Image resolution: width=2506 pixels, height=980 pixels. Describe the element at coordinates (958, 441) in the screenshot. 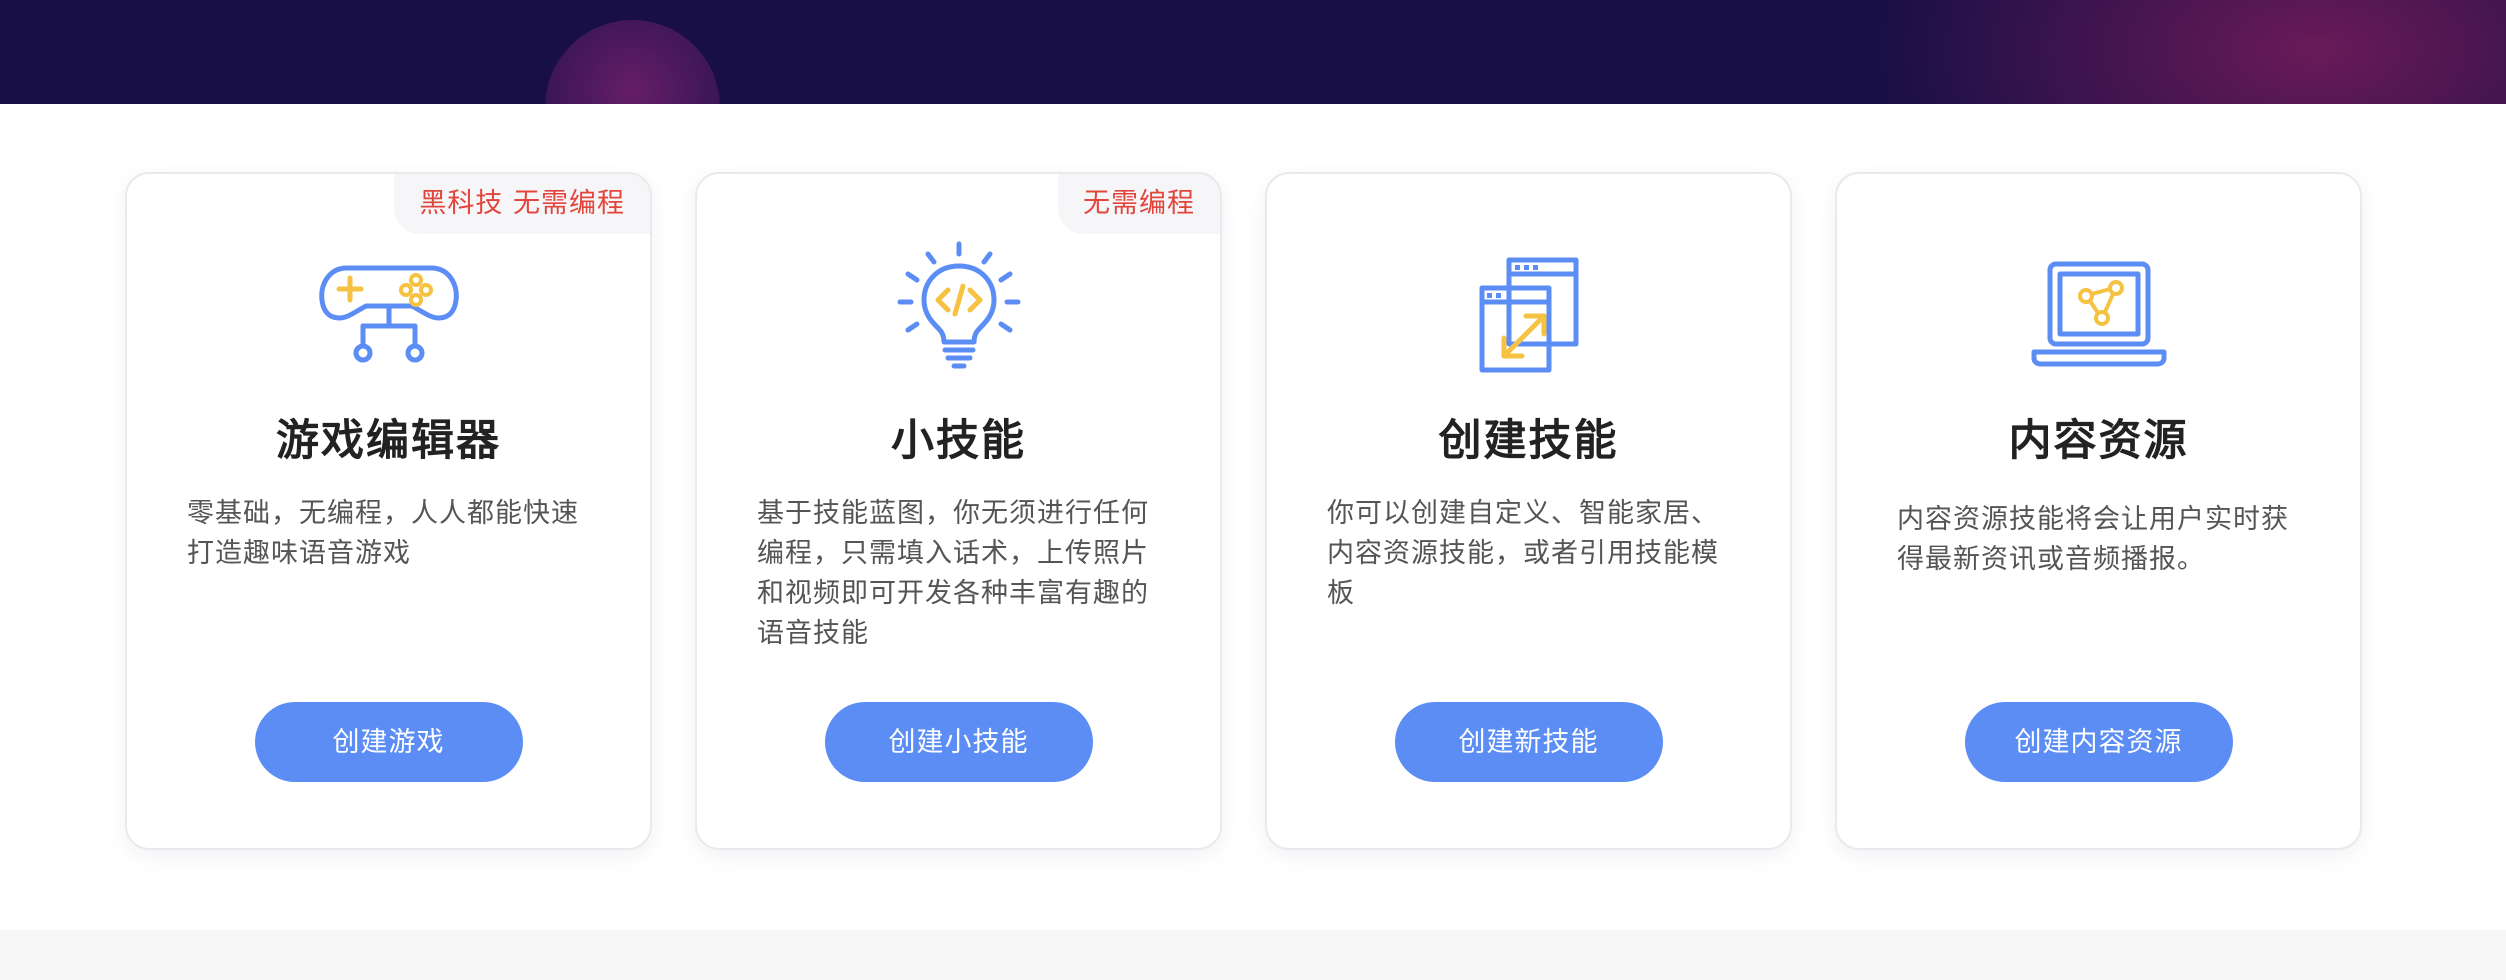

I see `card-title: 小技能` at that location.